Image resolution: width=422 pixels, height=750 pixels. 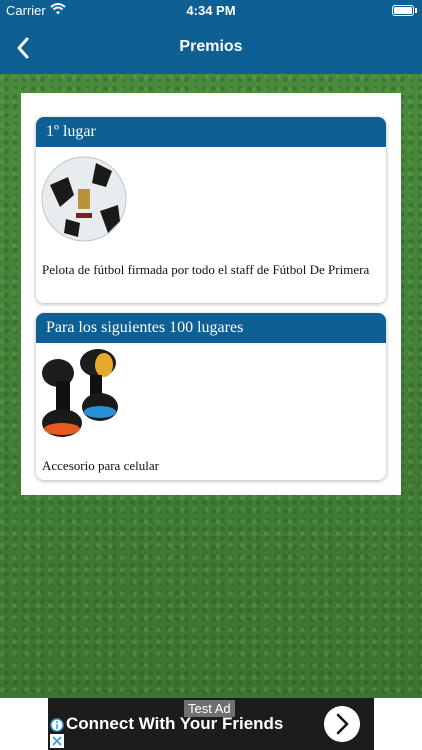 What do you see at coordinates (342, 724) in the screenshot?
I see `ad-arrow-icon` at bounding box center [342, 724].